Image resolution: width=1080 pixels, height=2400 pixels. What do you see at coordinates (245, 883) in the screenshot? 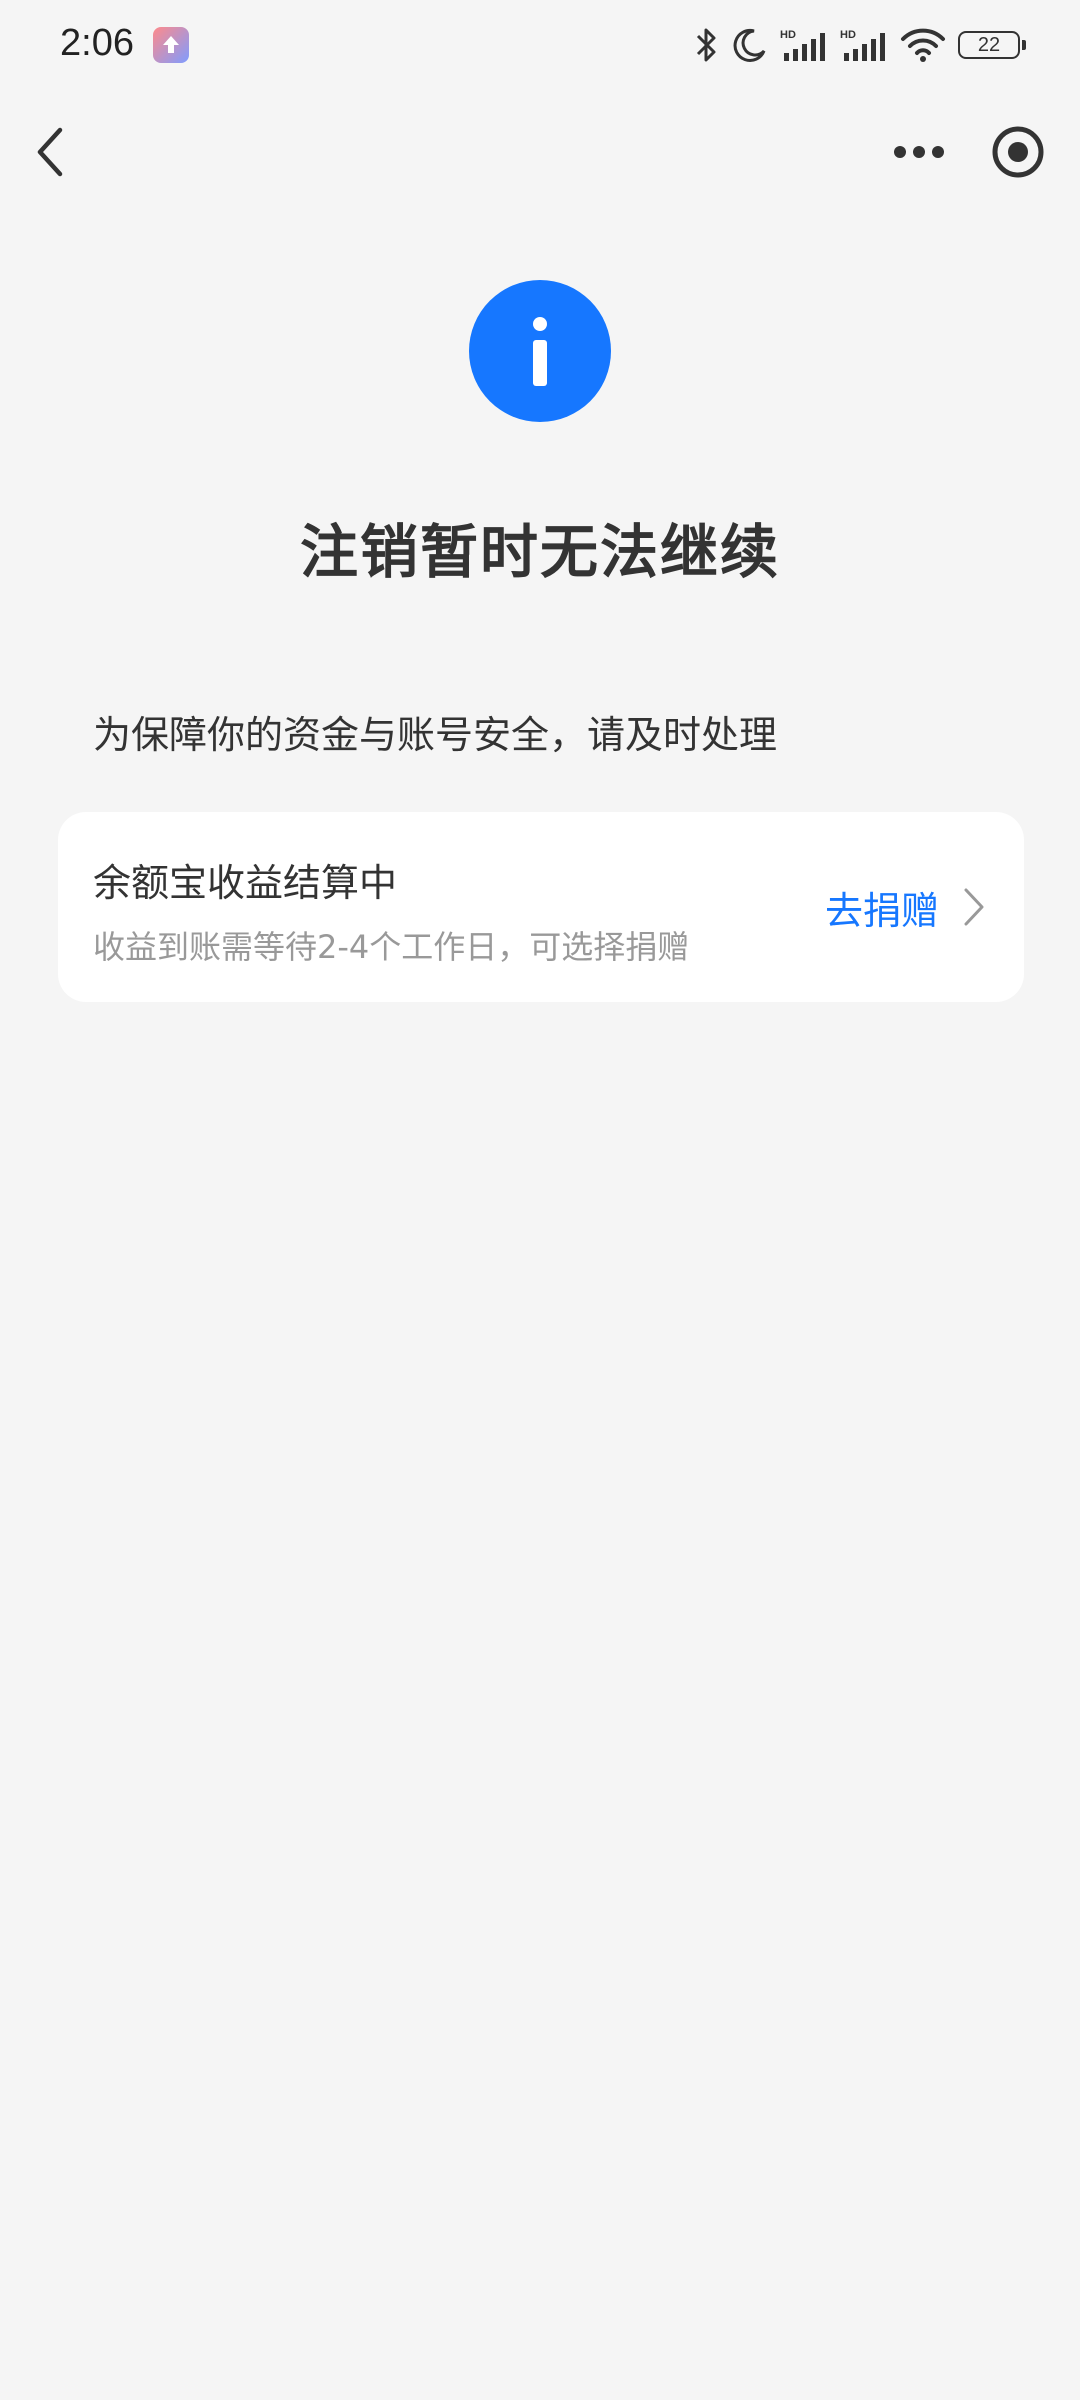
I see `card-title: 余额宝收益结算中` at bounding box center [245, 883].